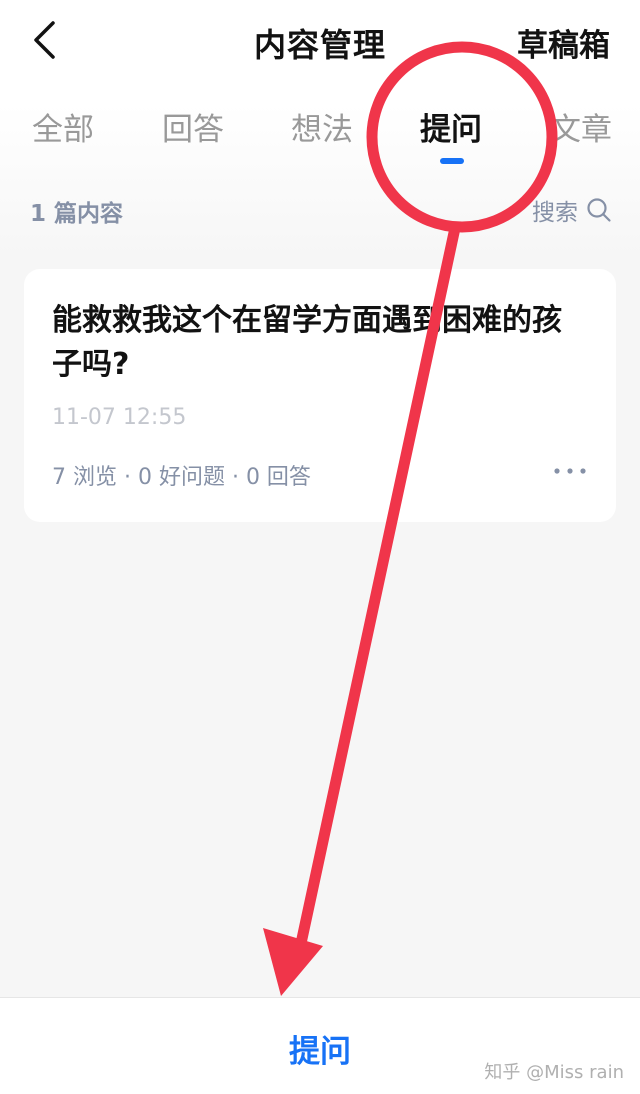  I want to click on search-icon, so click(599, 210).